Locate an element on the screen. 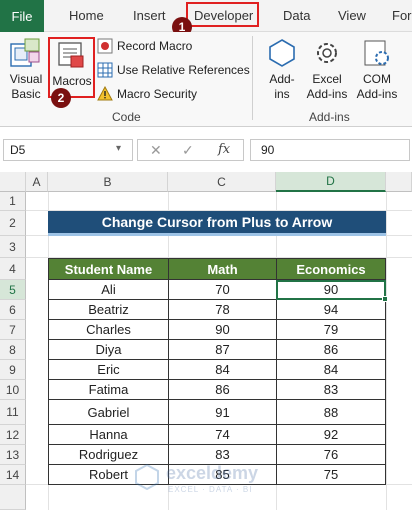 This screenshot has height=510, width=412. name-box: D5 is located at coordinates (68, 150).